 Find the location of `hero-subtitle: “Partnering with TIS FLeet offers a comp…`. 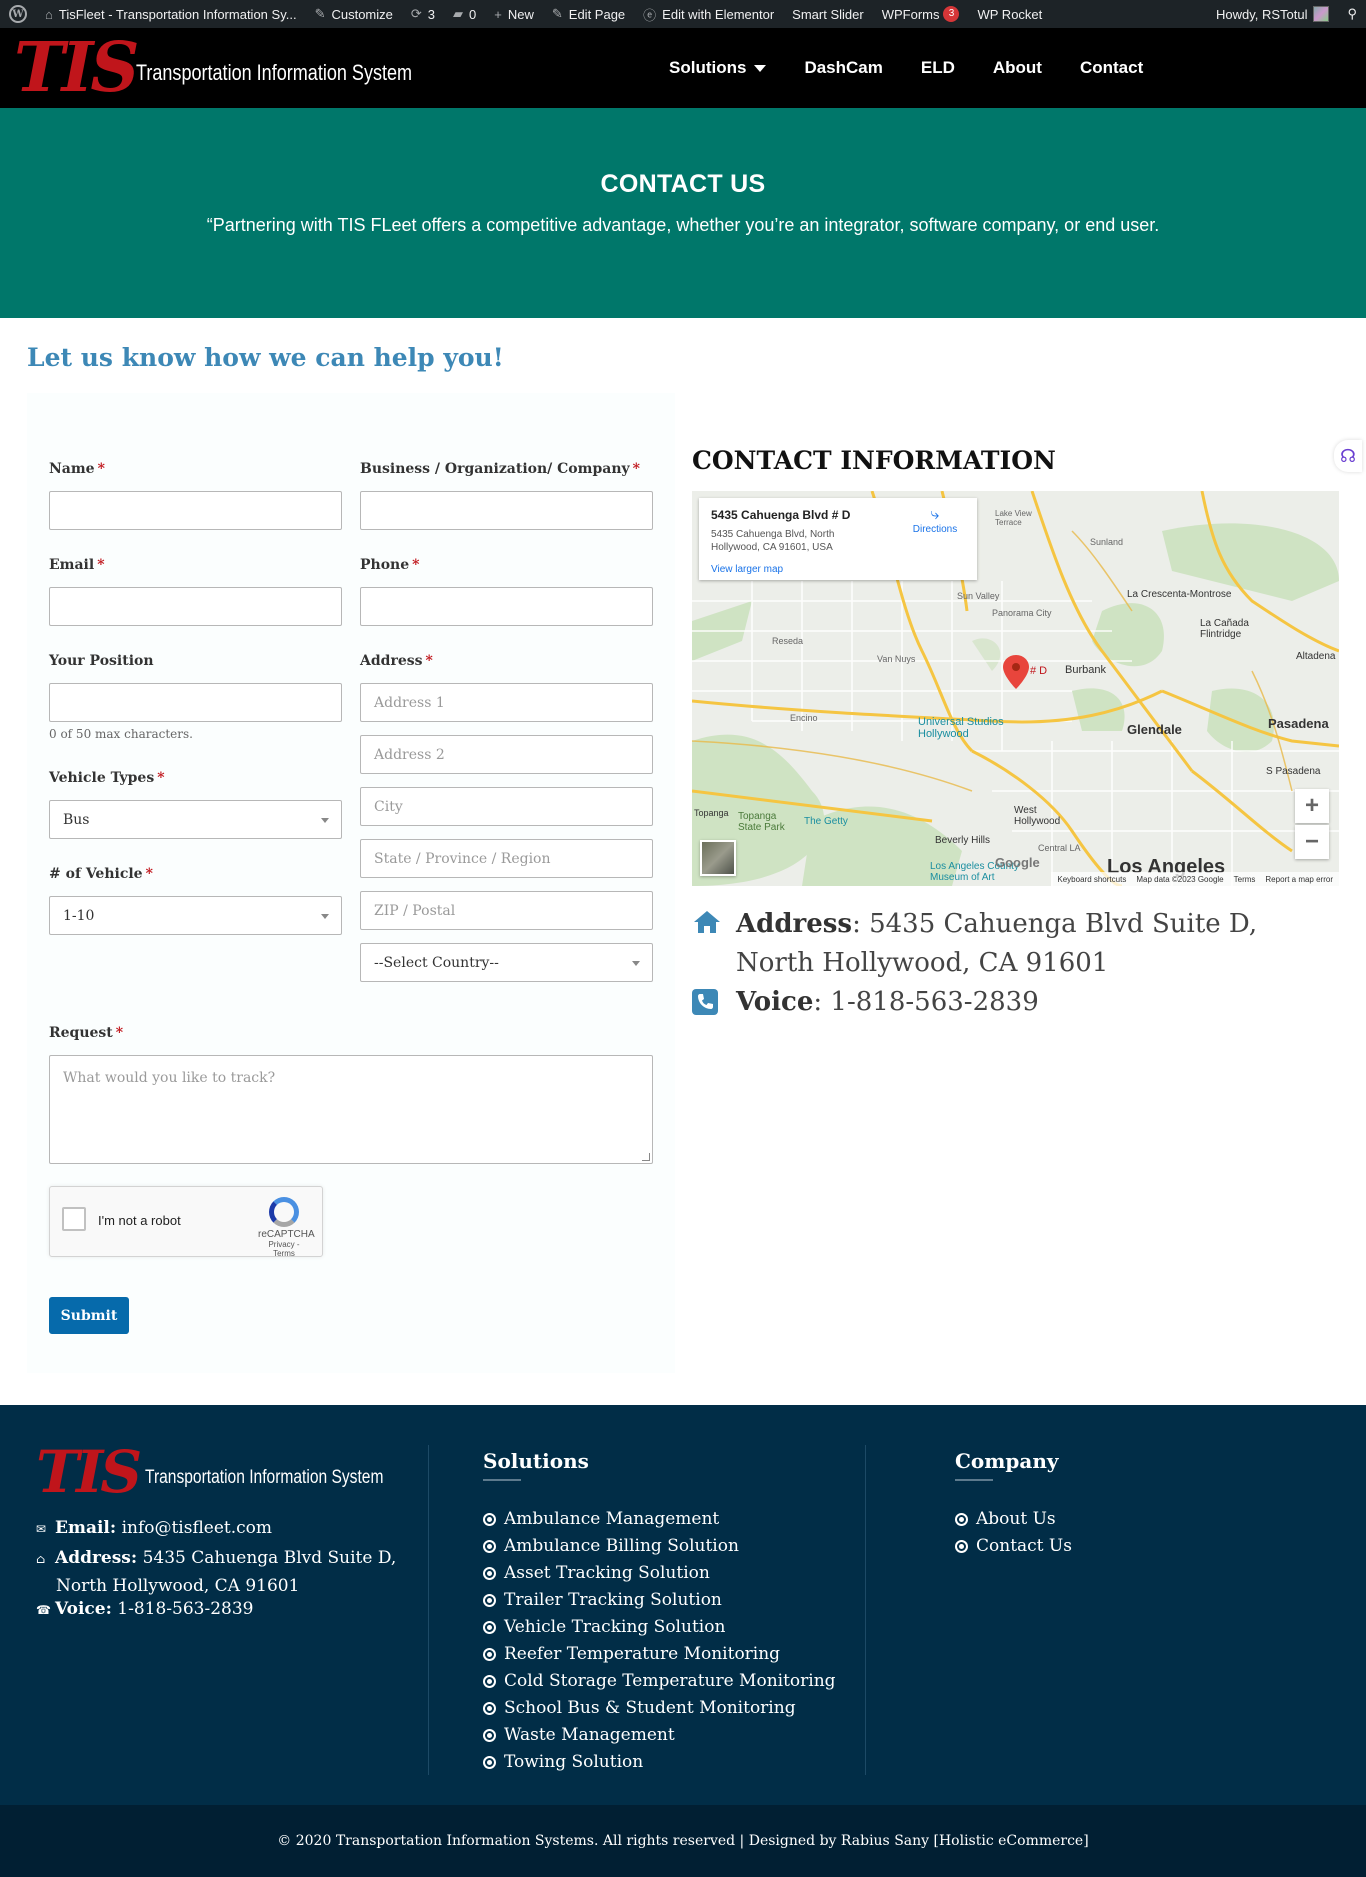

hero-subtitle: “Partnering with TIS FLeet offers a comp… is located at coordinates (683, 225).